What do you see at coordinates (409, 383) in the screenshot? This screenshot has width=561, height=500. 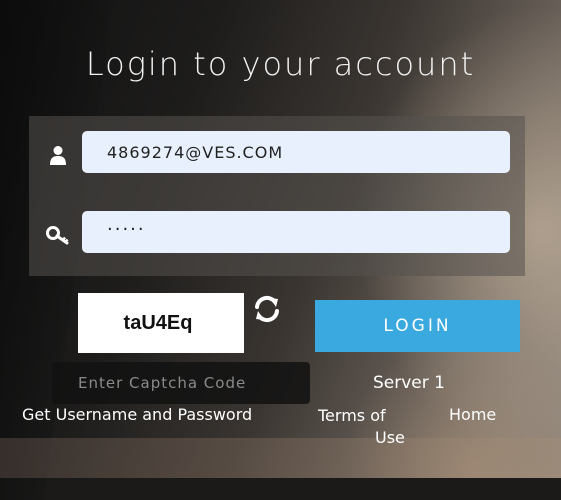 I see `server-label: Server 1` at bounding box center [409, 383].